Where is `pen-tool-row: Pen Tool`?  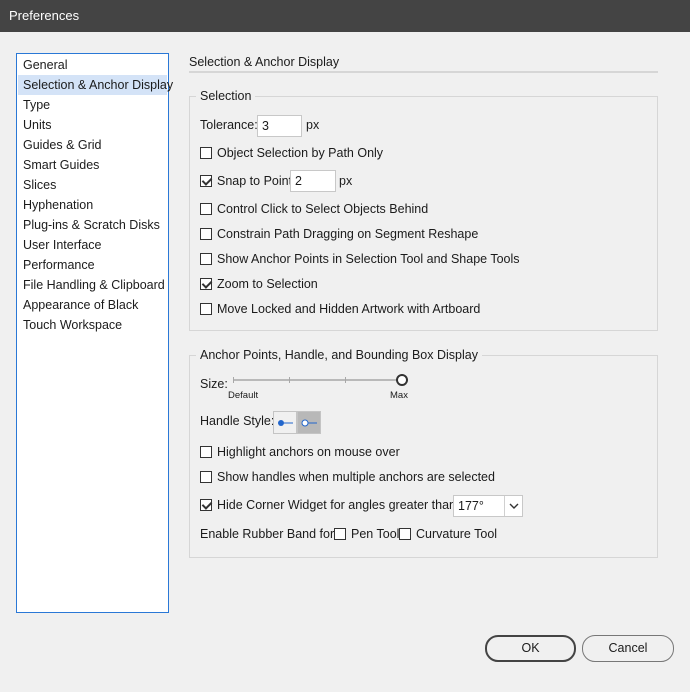 pen-tool-row: Pen Tool is located at coordinates (366, 534).